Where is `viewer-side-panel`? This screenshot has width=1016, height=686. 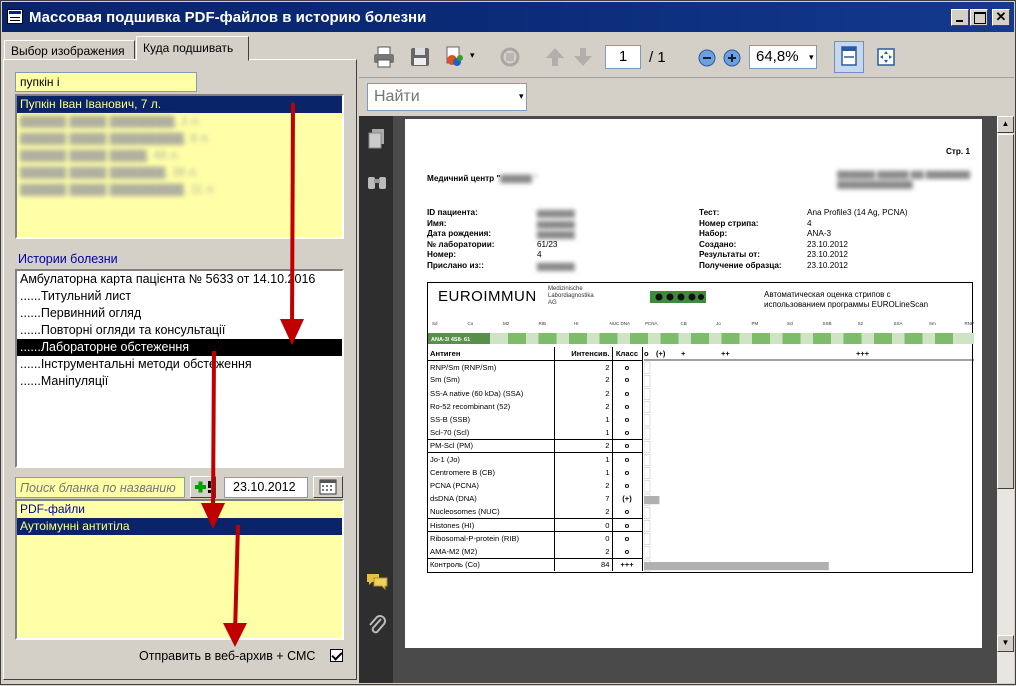 viewer-side-panel is located at coordinates (376, 399).